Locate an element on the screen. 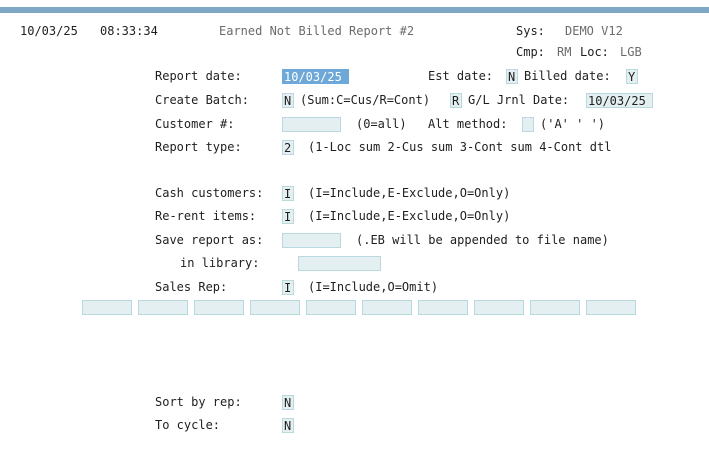 Image resolution: width=709 pixels, height=461 pixels. cash-customers-hint: (I=Include,E-Exclude,O=Only) is located at coordinates (409, 193).